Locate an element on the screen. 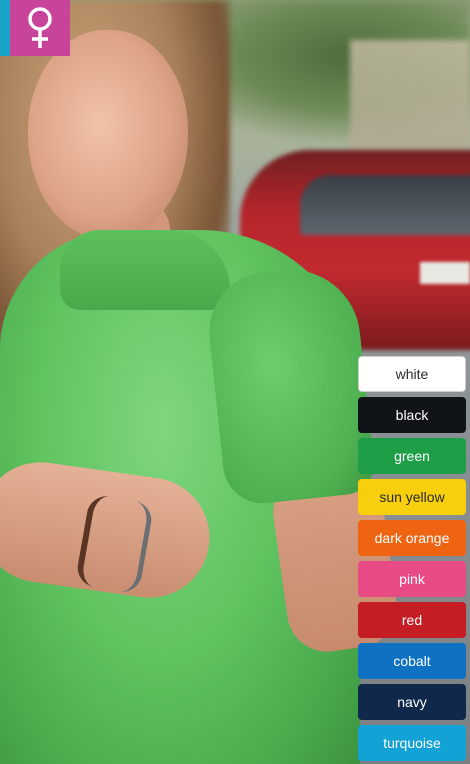 This screenshot has height=764, width=470. female-badge is located at coordinates (40, 28).